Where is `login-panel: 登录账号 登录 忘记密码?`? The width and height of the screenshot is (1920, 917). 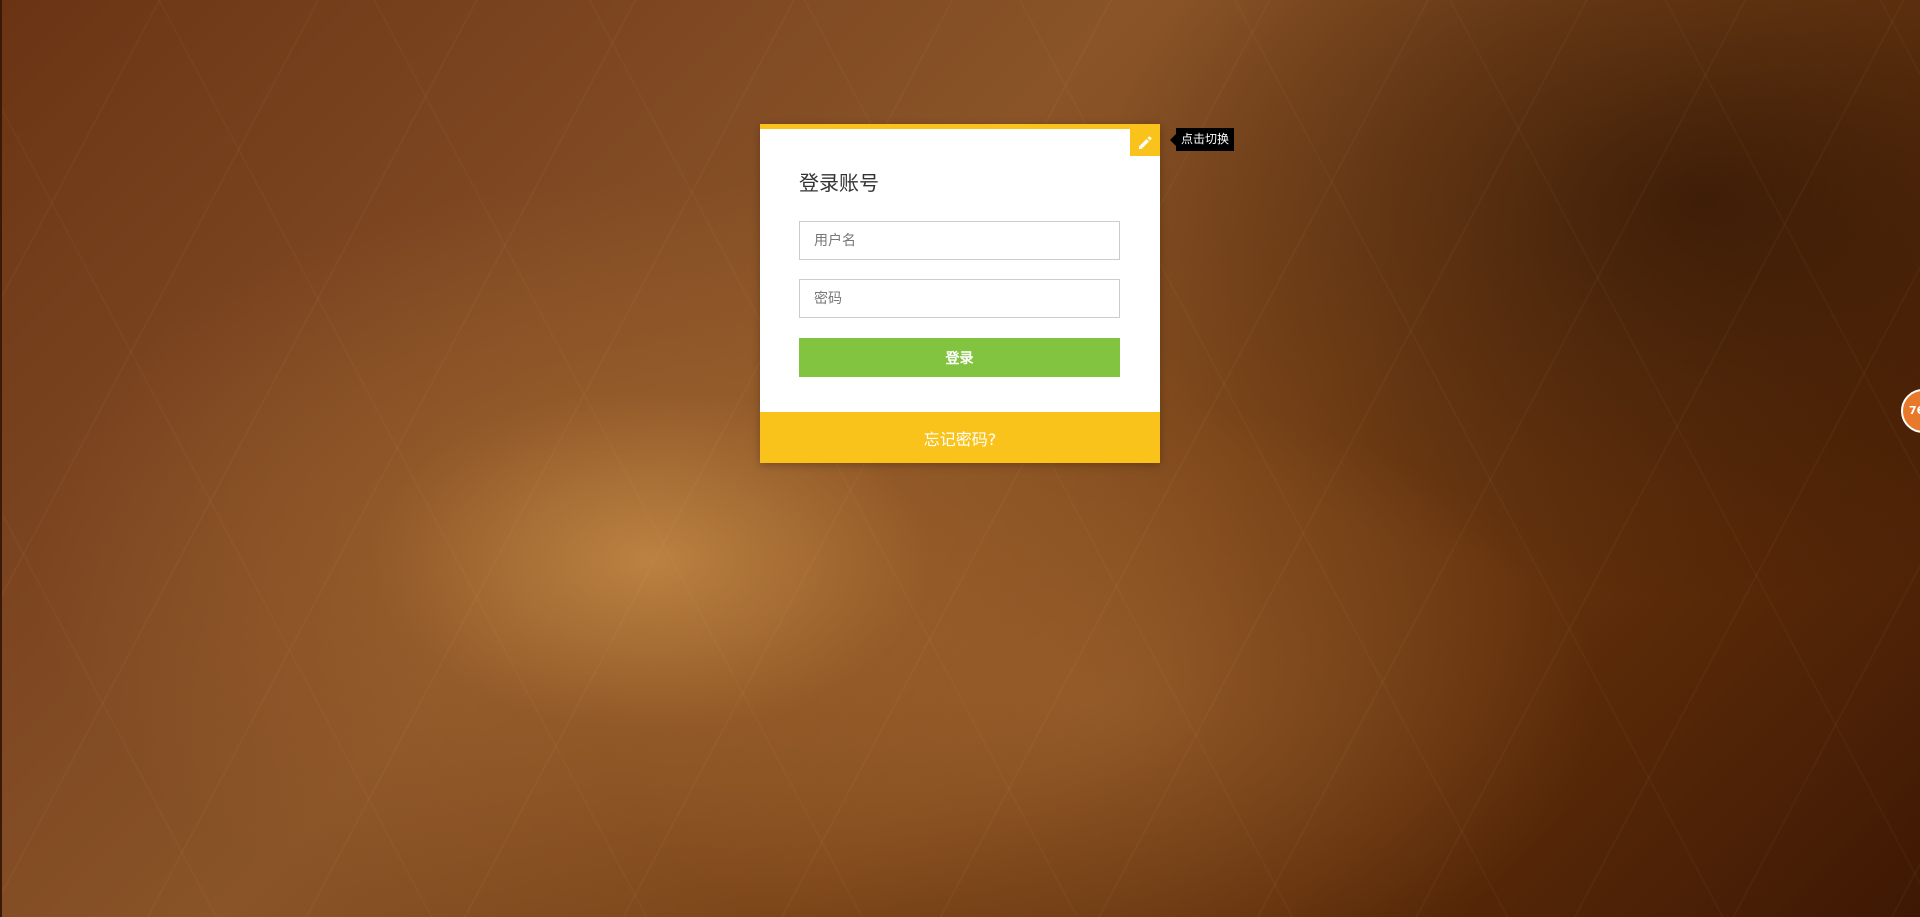 login-panel: 登录账号 登录 忘记密码? is located at coordinates (960, 293).